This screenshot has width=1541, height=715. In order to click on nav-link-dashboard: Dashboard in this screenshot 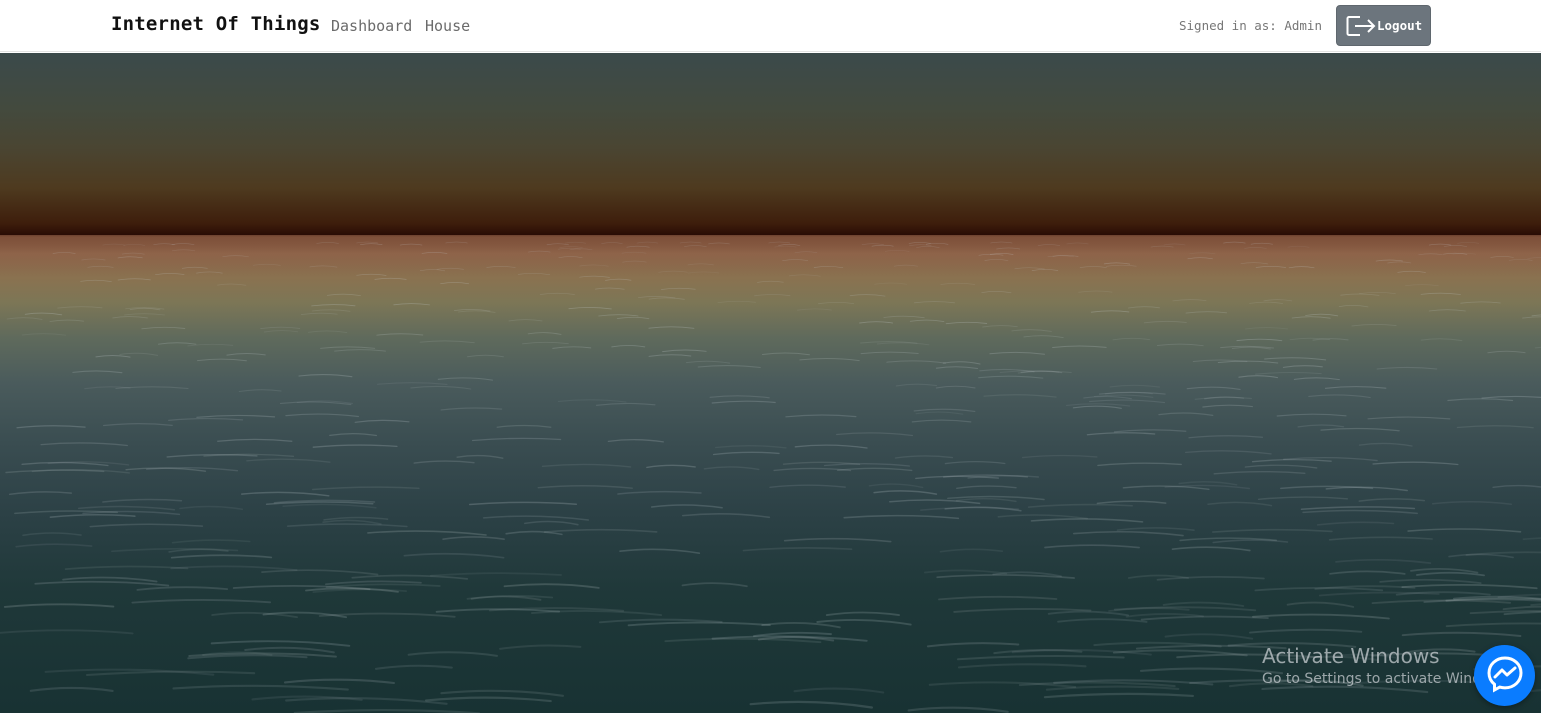, I will do `click(371, 26)`.